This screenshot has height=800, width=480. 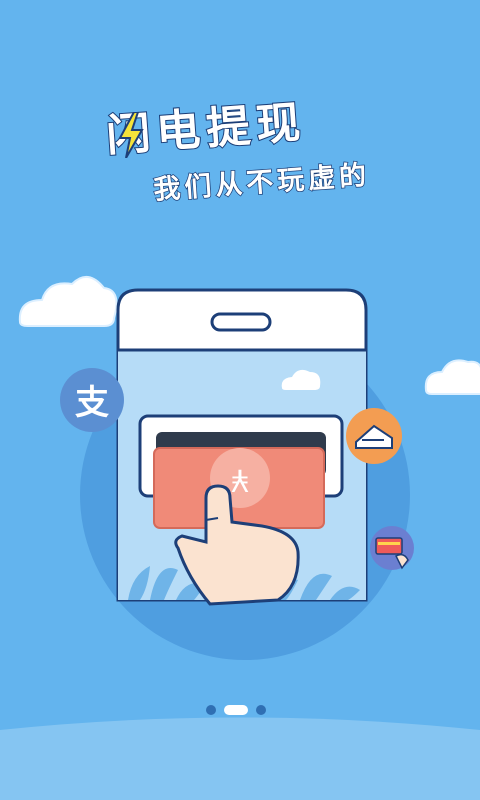 What do you see at coordinates (241, 322) in the screenshot?
I see `phone-speaker` at bounding box center [241, 322].